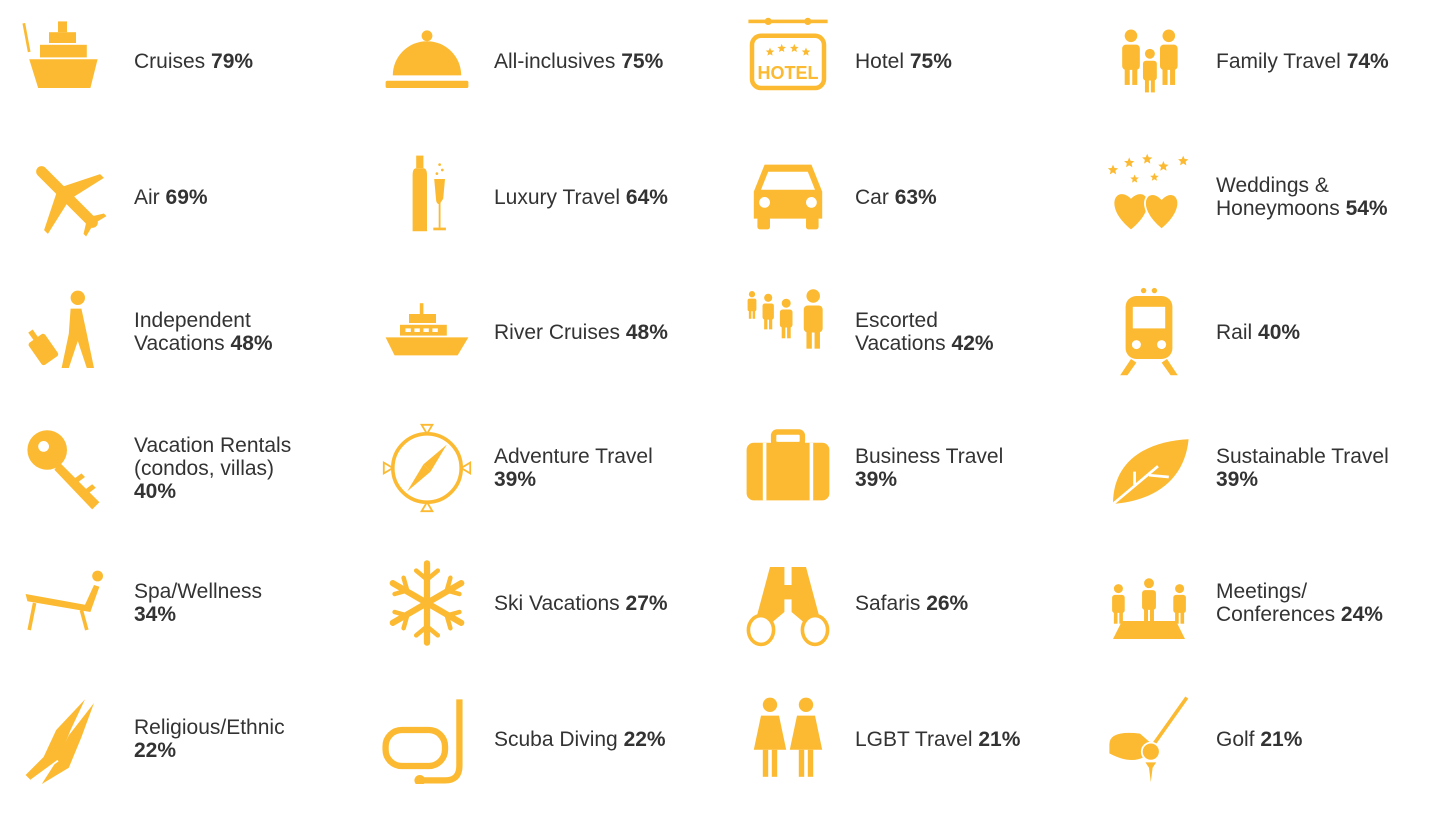  What do you see at coordinates (67, 197) in the screenshot?
I see `airplane-icon` at bounding box center [67, 197].